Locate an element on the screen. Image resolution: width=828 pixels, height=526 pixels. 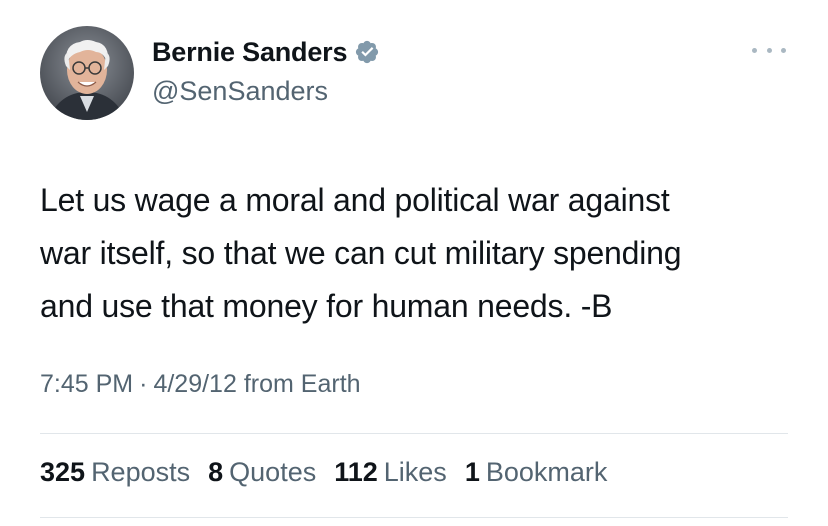
likes-count: 112 is located at coordinates (356, 472).